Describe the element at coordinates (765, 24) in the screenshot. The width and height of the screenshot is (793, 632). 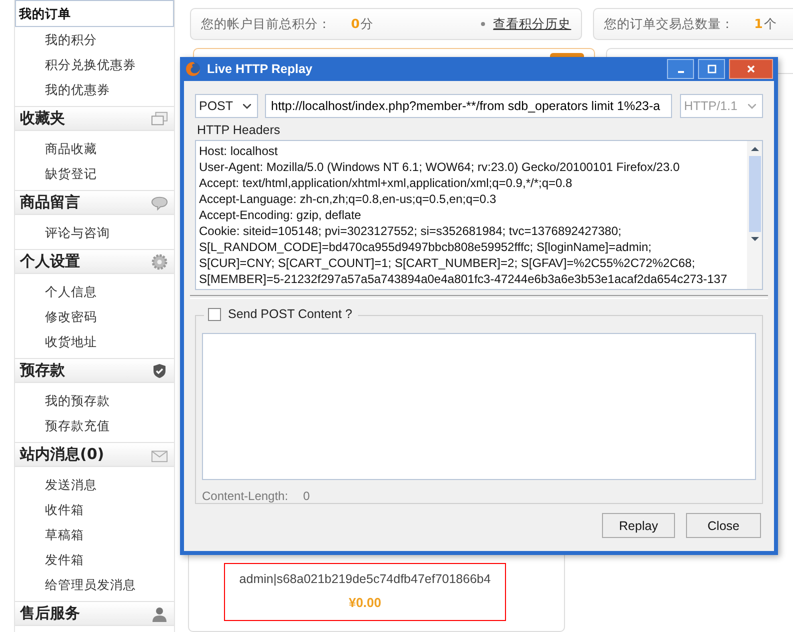
I see `stat-value: 1个` at that location.